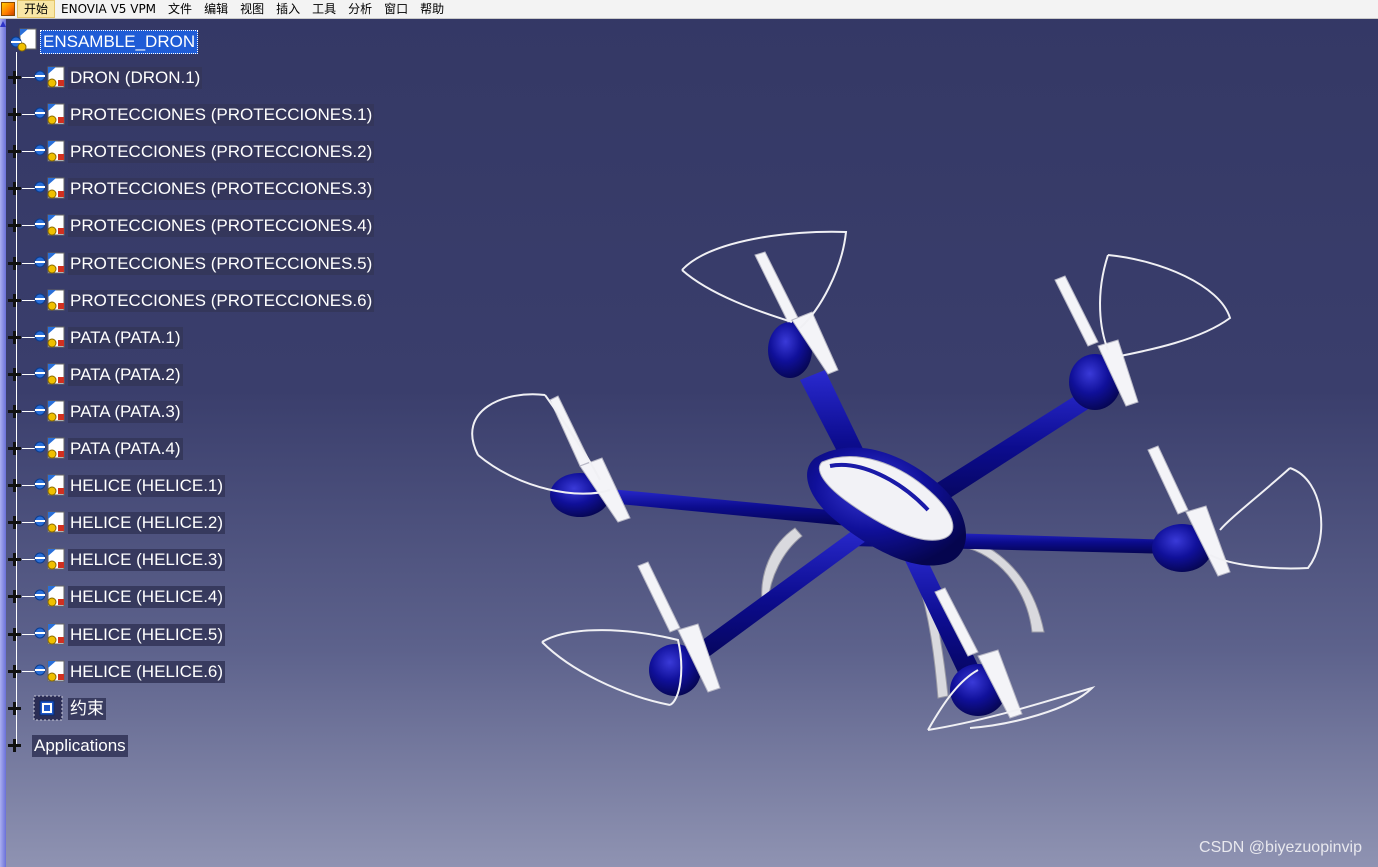  I want to click on tree-node-product: HELICE (HELICE.5), so click(192, 635).